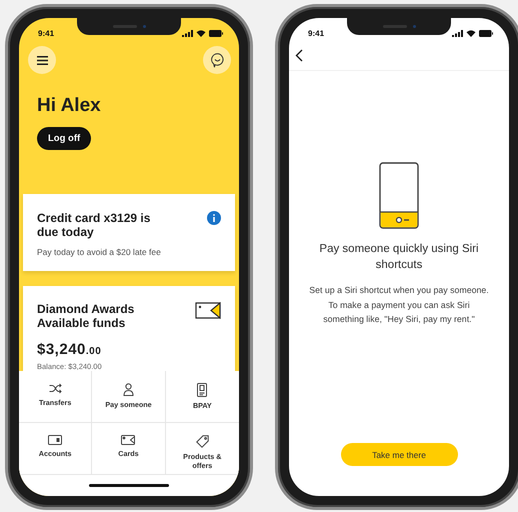  What do you see at coordinates (214, 218) in the screenshot?
I see `info-icon` at bounding box center [214, 218].